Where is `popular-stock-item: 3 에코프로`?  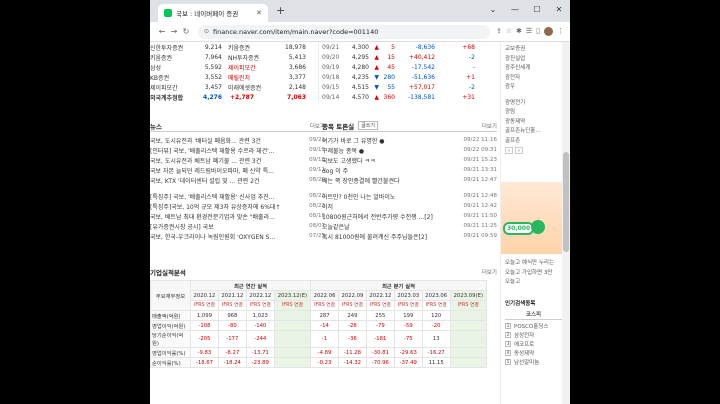 popular-stock-item: 3 에코프로 is located at coordinates (533, 344).